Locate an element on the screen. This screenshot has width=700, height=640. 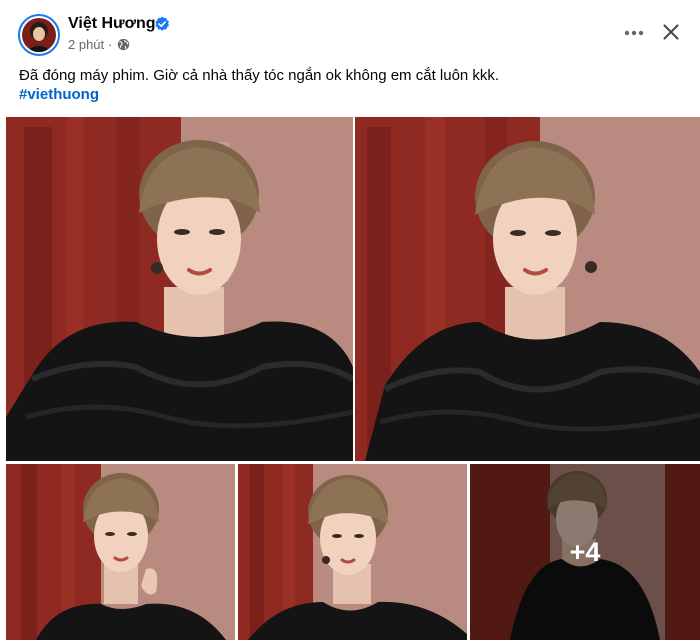
post-time: 2 phút is located at coordinates (86, 44).